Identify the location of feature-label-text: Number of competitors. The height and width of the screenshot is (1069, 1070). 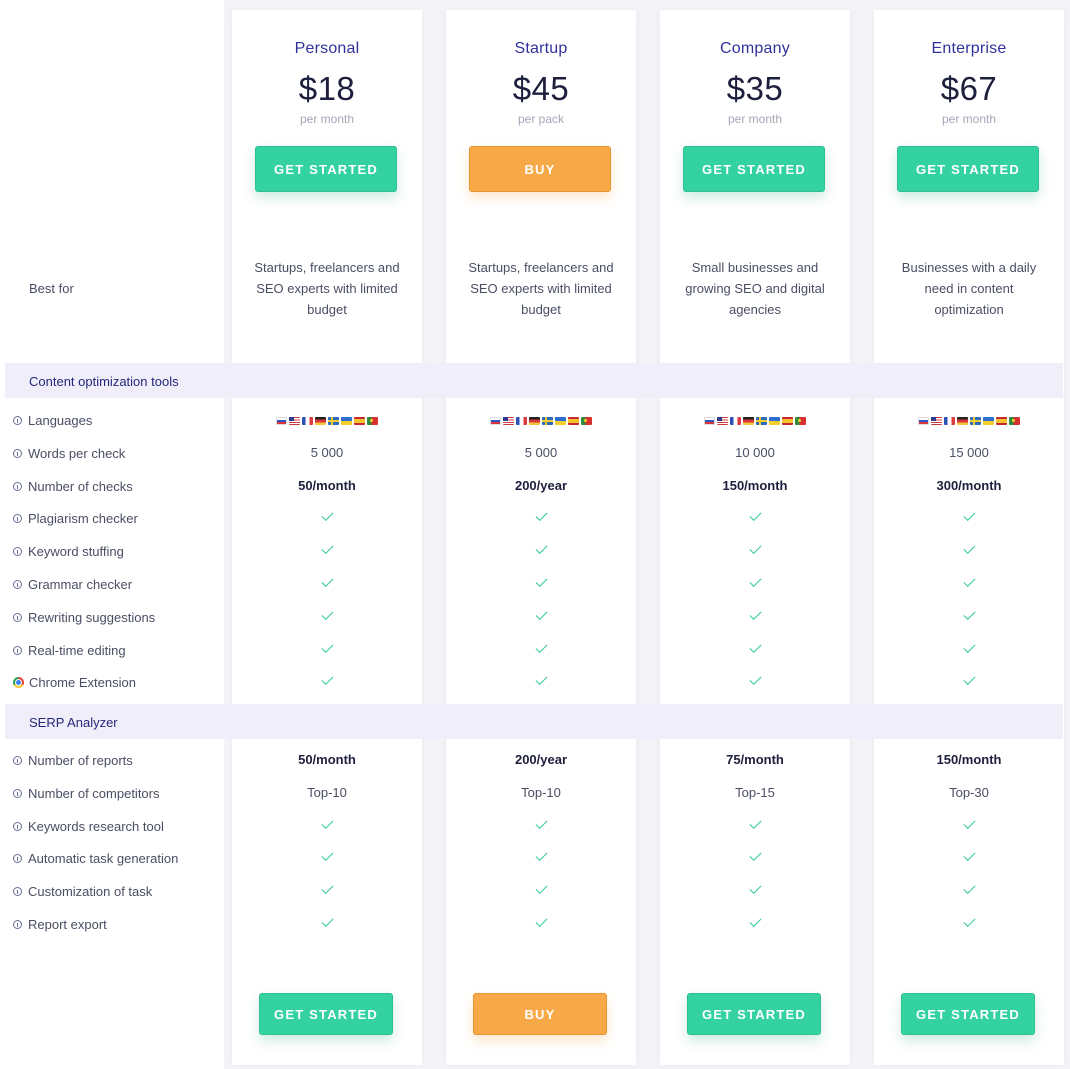
(94, 793).